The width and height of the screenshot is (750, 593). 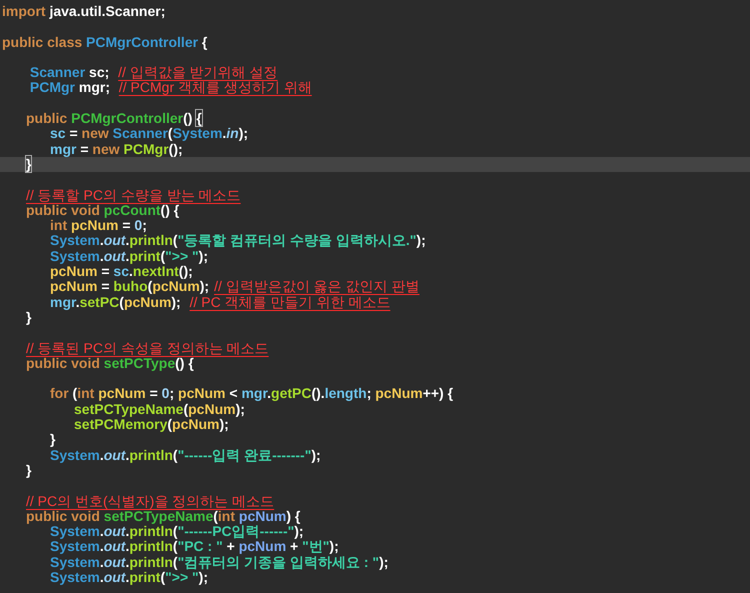 I want to click on code-line: System.out.println("------입력 완료-------");, so click(x=185, y=455).